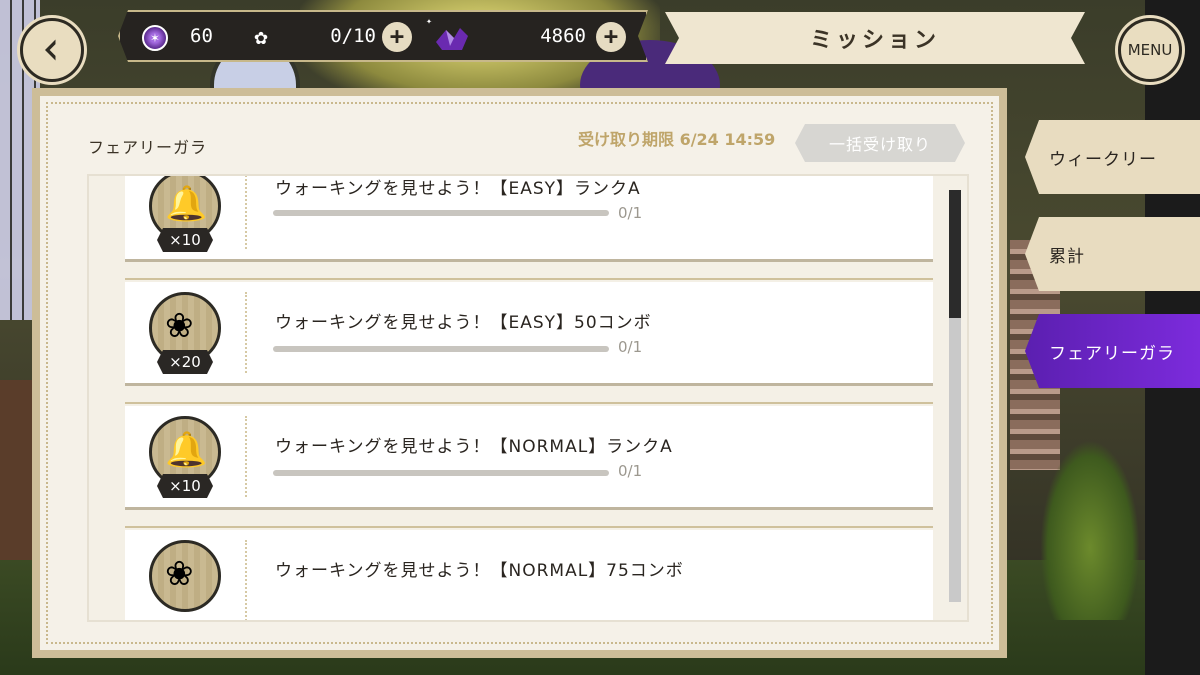  I want to click on mission-title: ウォーキングを見せよう！【NORMAL】75コンボ, so click(479, 571).